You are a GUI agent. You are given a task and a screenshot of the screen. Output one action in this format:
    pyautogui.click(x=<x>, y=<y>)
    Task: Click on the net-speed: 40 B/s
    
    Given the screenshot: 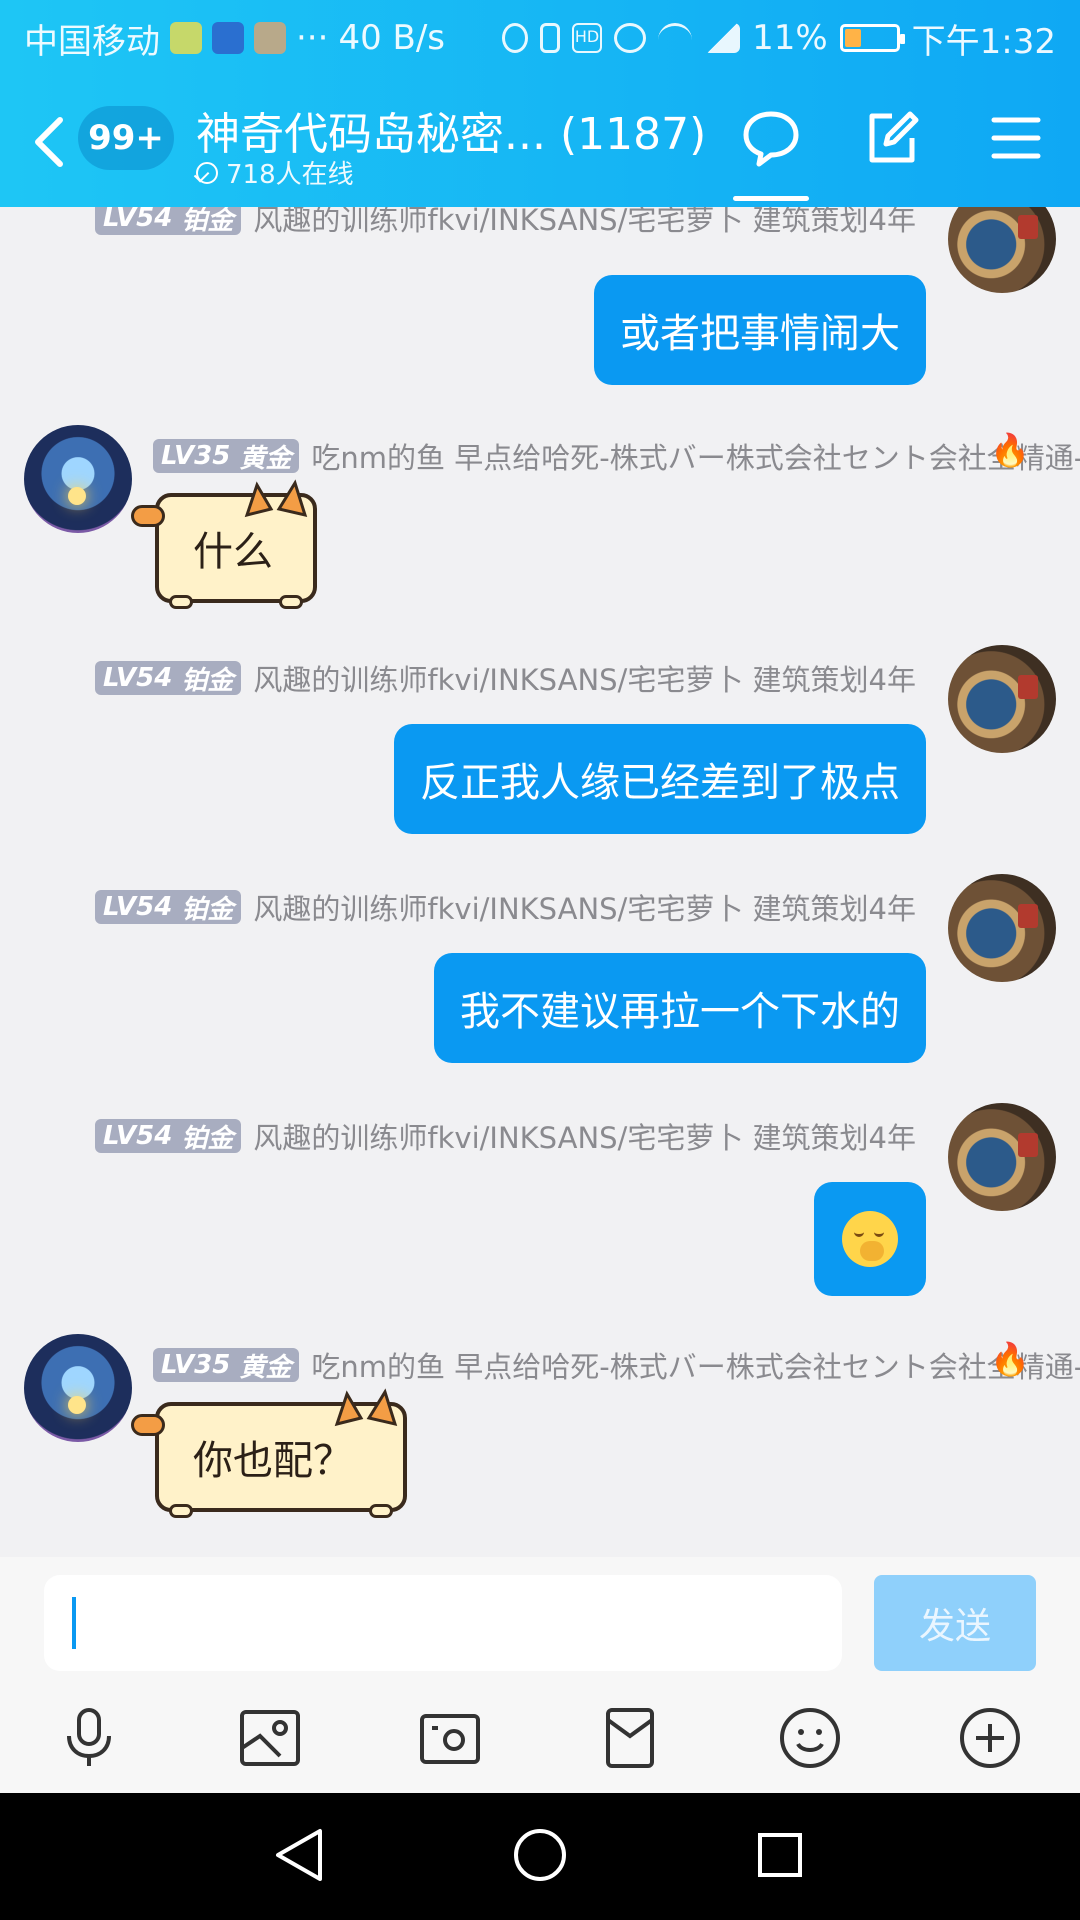 What is the action you would take?
    pyautogui.click(x=392, y=38)
    